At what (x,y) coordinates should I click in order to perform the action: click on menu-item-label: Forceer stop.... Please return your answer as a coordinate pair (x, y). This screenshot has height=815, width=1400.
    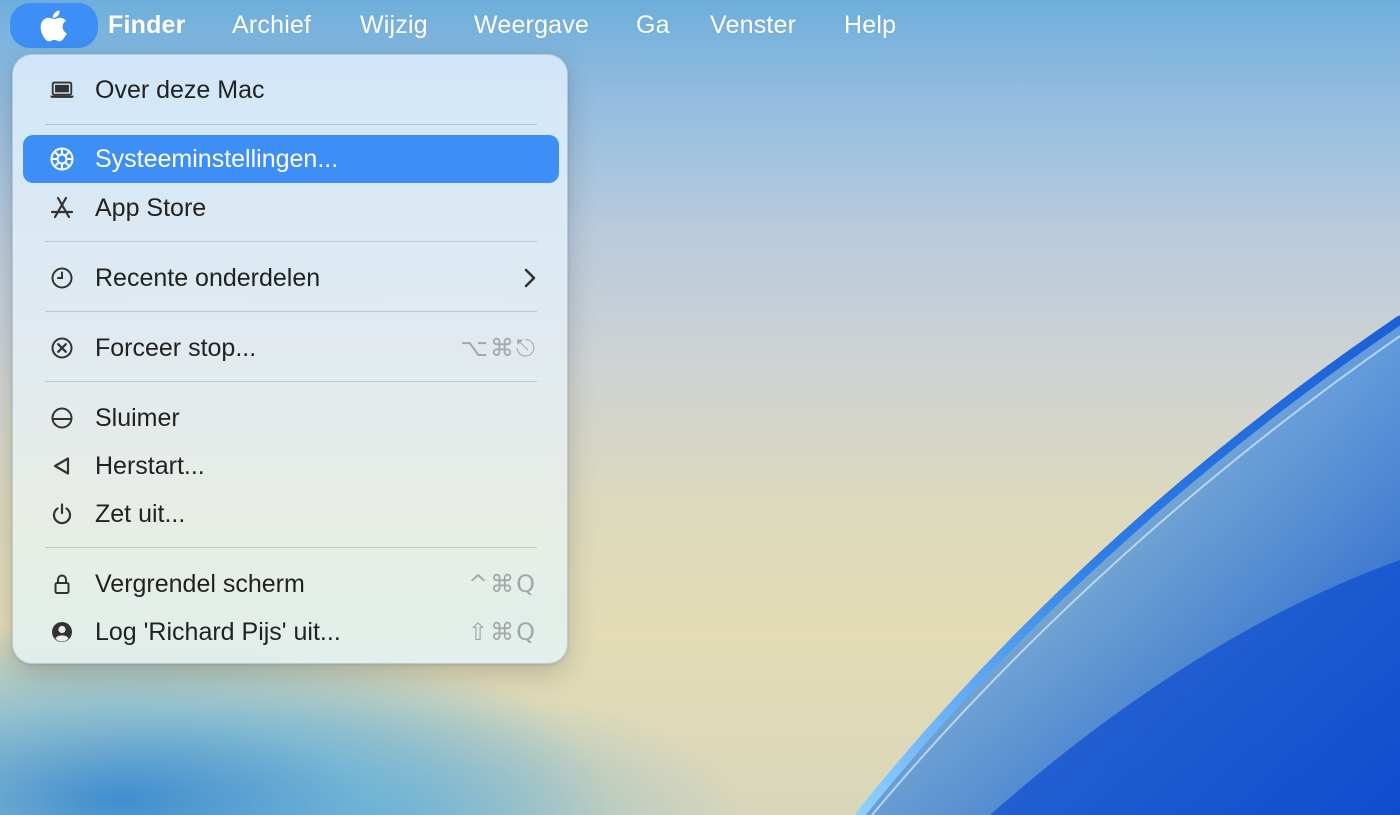
    Looking at the image, I should click on (176, 348).